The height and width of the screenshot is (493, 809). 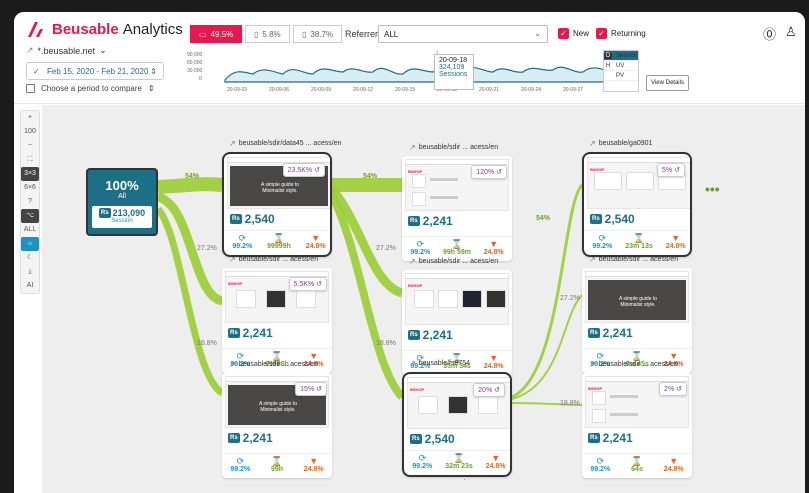 I want to click on metric-return: ⟳ 99.2%, so click(x=600, y=466).